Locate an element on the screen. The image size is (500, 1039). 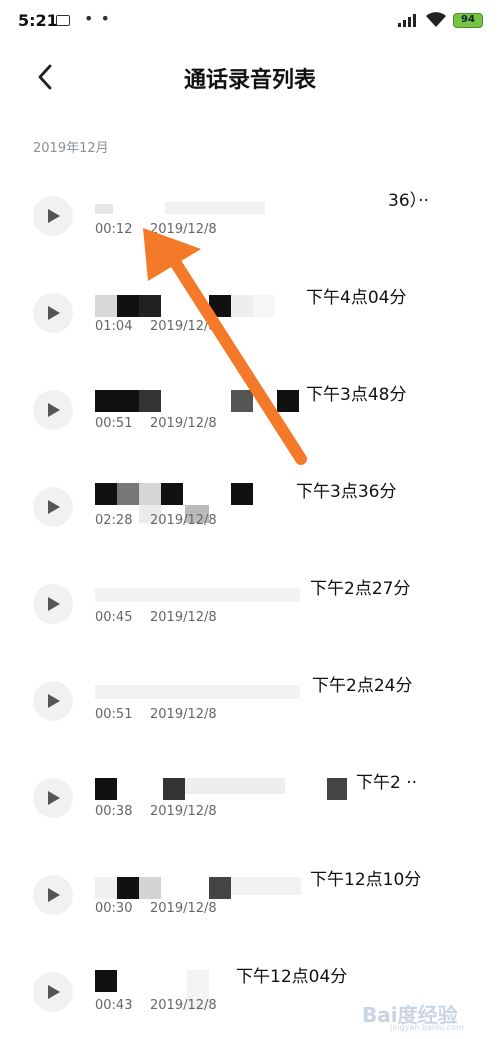
status-bar: 5:21 • • 94 is located at coordinates (250, 22).